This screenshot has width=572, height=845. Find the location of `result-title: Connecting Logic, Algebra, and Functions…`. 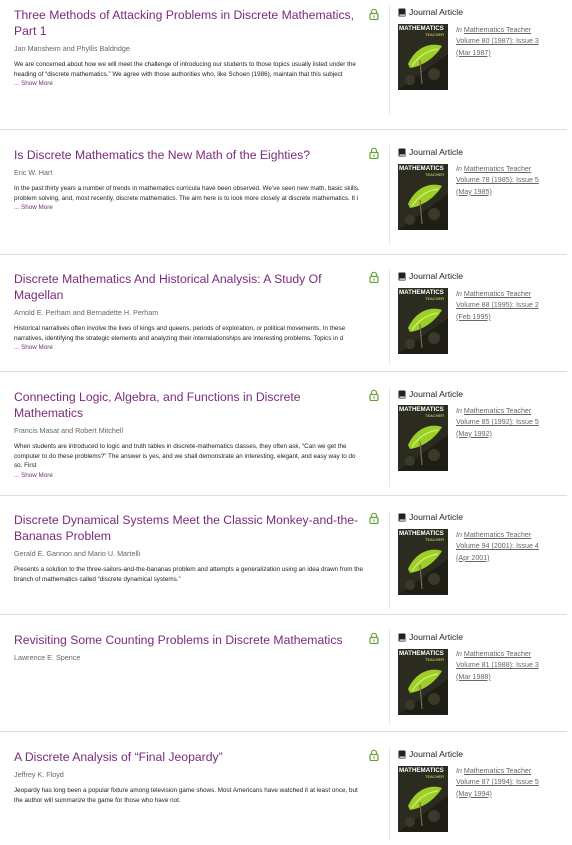

result-title: Connecting Logic, Algebra, and Functions… is located at coordinates (189, 405).